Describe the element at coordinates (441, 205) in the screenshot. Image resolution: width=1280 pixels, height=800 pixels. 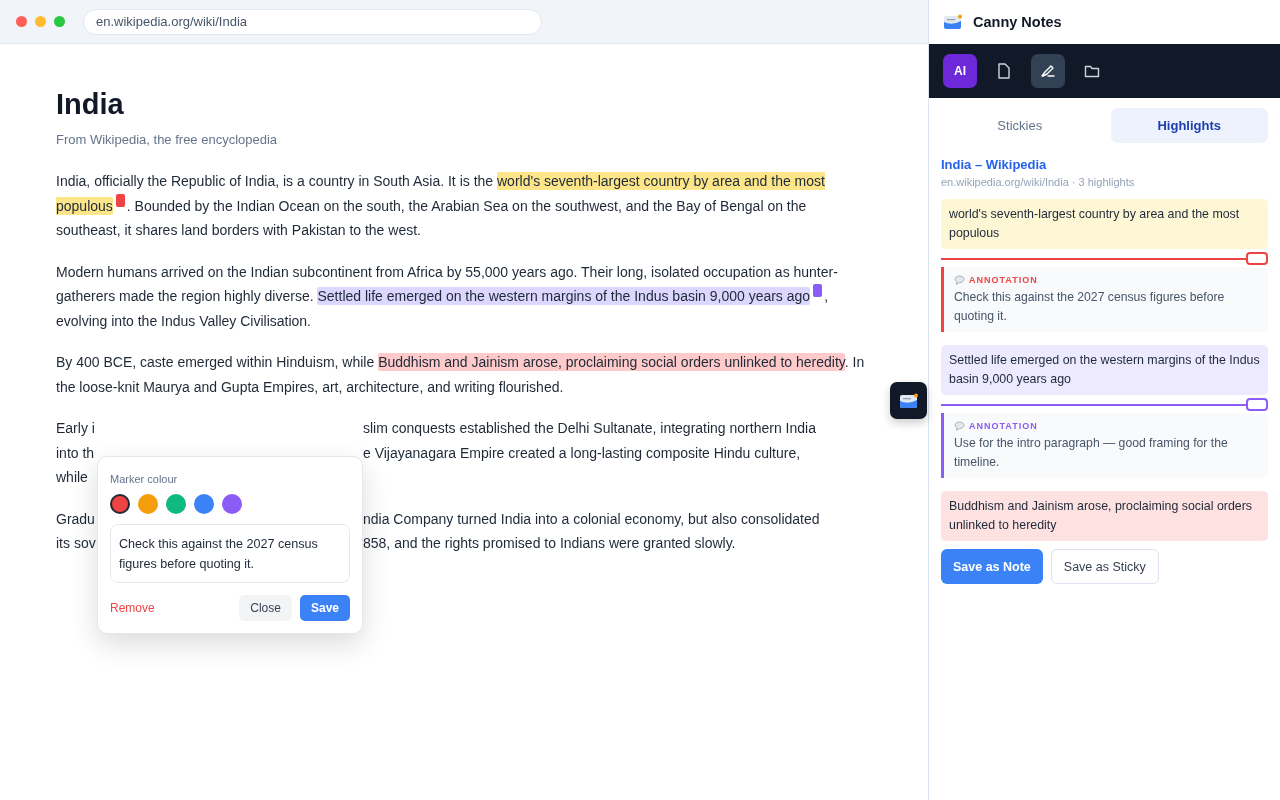
I see `paragraph: India, officially the Republic of India, is a country in South Asia. It is the world's seventh-largest country by area and the most populous . Bounded by the Indian Ocean on the south, the Arabian Sea on the southwest, and the Bay of Bengal on the southeast, it shares land borders with Pakistan to the west.` at that location.